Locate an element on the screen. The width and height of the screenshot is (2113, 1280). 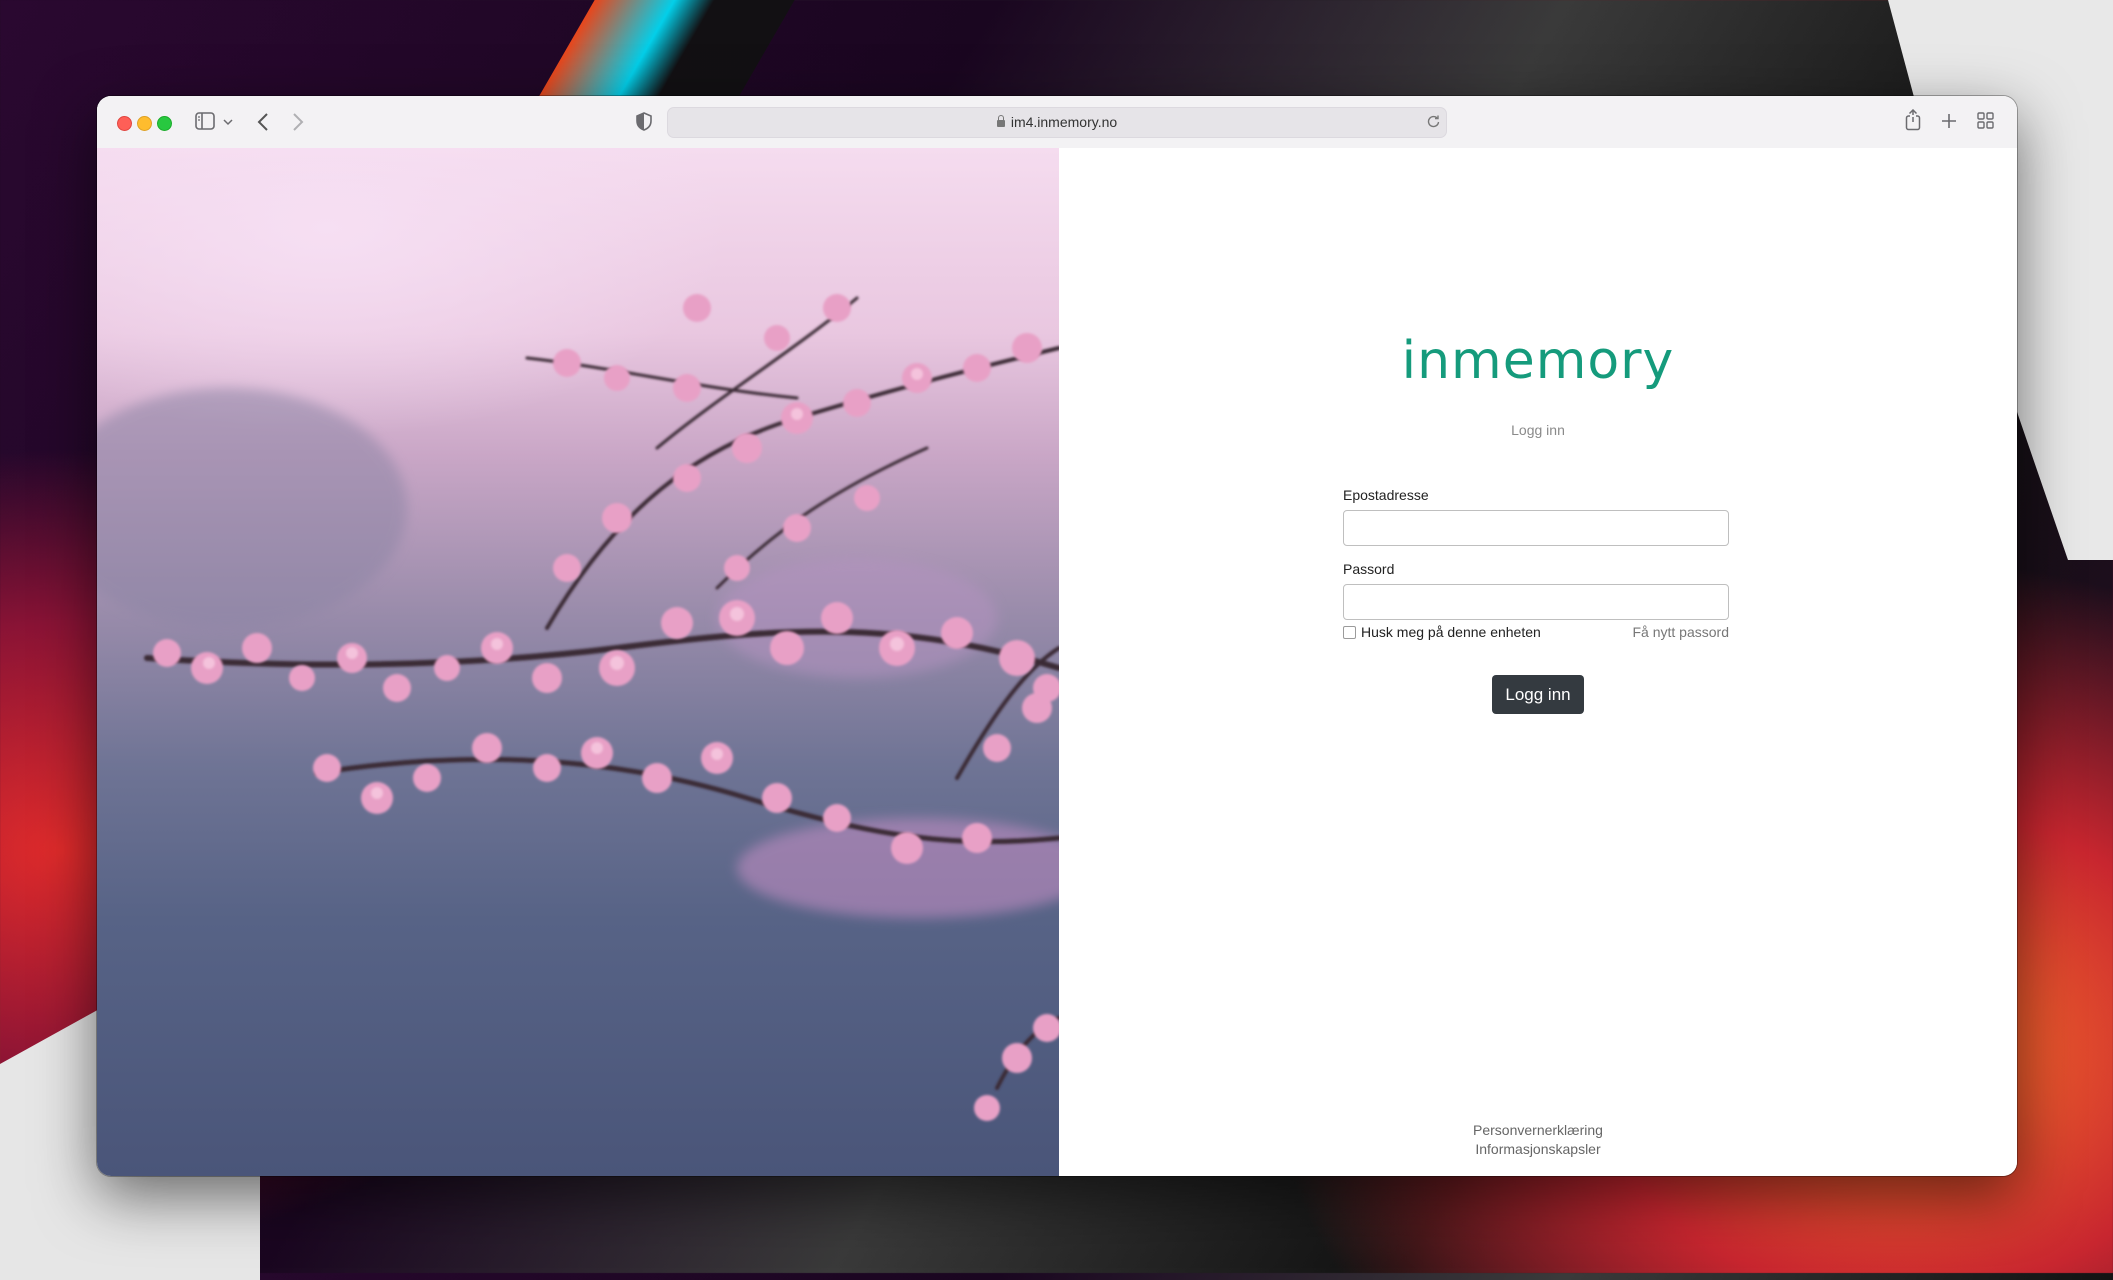
inmemory-logo: inmemory is located at coordinates (1538, 361).